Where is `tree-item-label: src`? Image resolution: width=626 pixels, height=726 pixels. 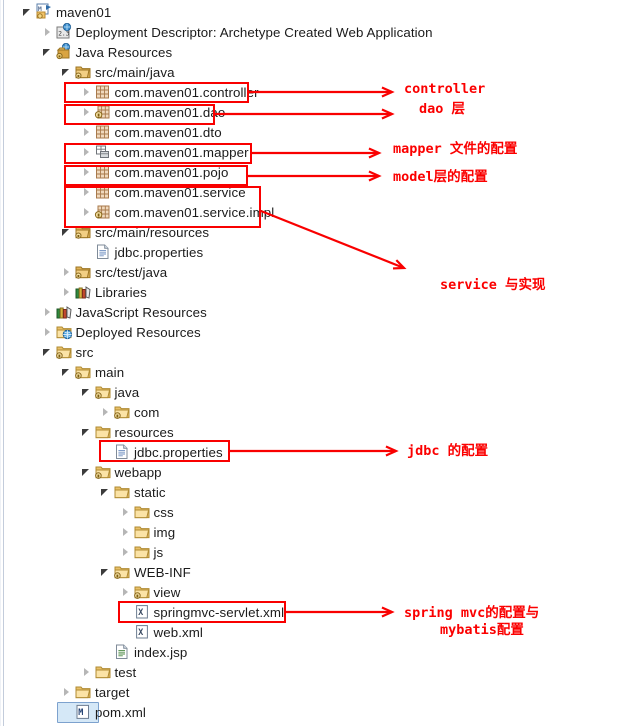 tree-item-label: src is located at coordinates (84, 352).